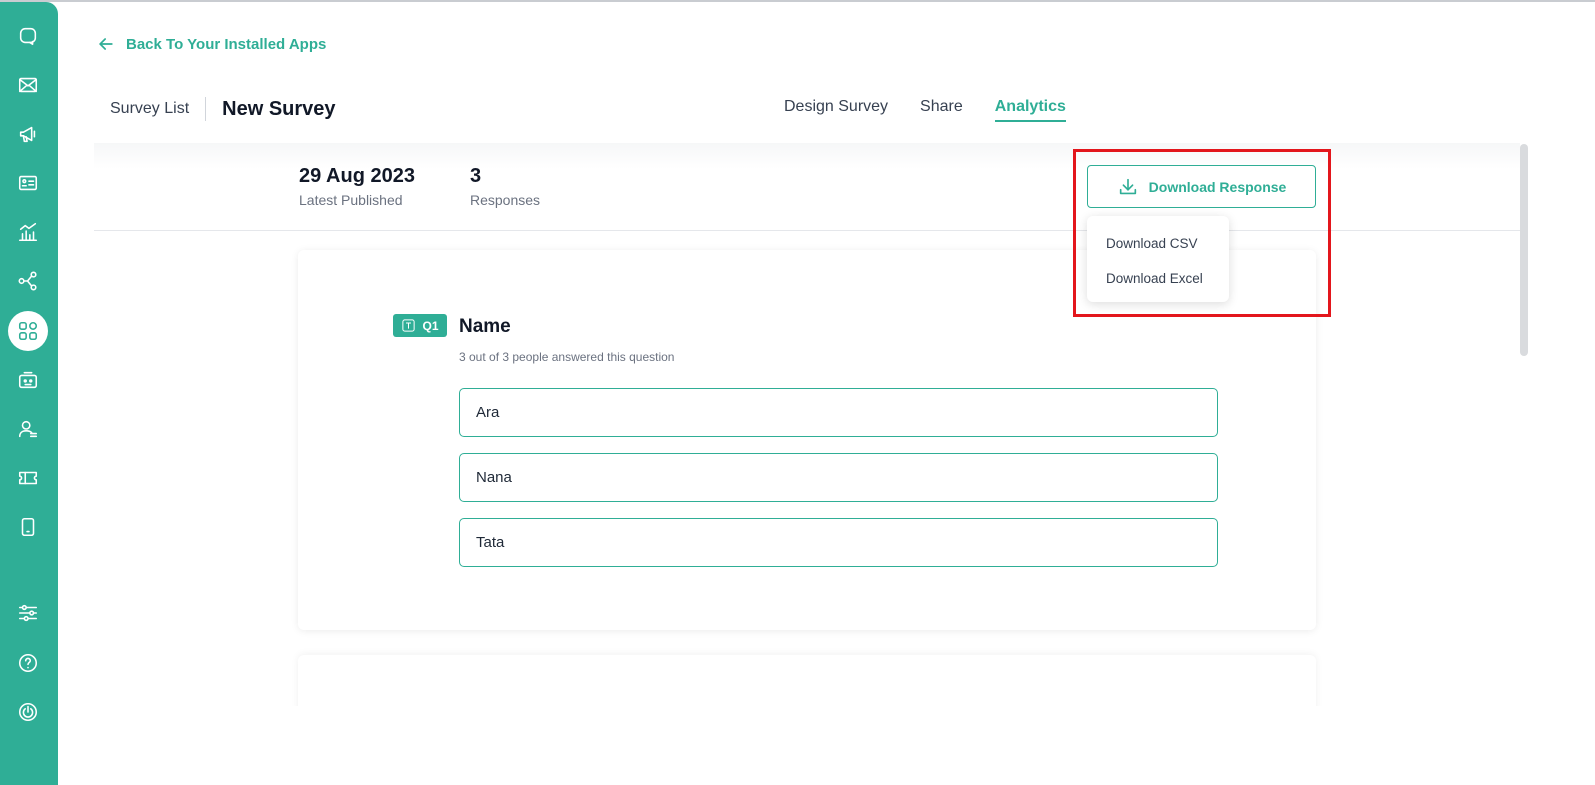  I want to click on tab-share: Share, so click(941, 110).